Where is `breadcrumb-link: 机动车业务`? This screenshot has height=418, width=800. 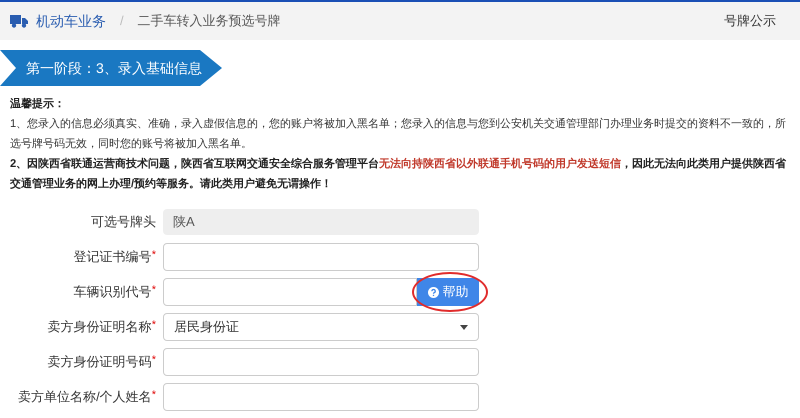 breadcrumb-link: 机动车业务 is located at coordinates (71, 21).